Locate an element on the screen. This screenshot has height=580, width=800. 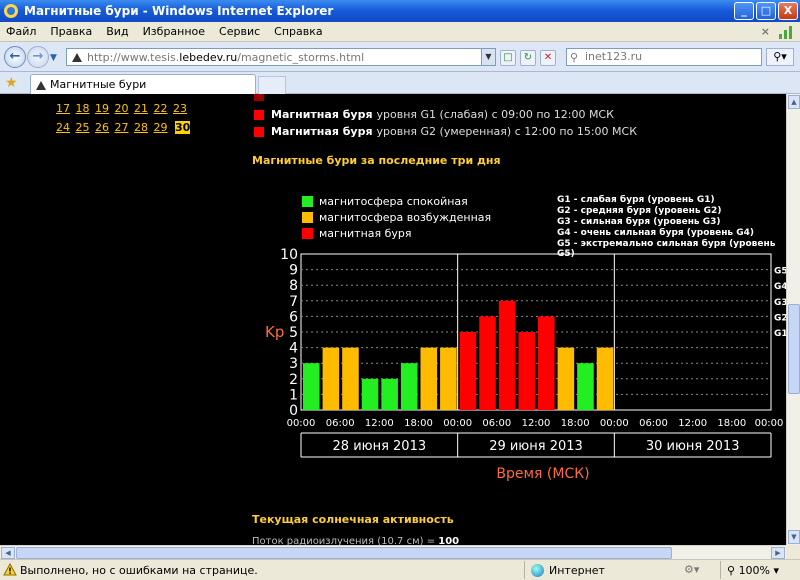
g-scale-mark: G5 is located at coordinates (780, 272).